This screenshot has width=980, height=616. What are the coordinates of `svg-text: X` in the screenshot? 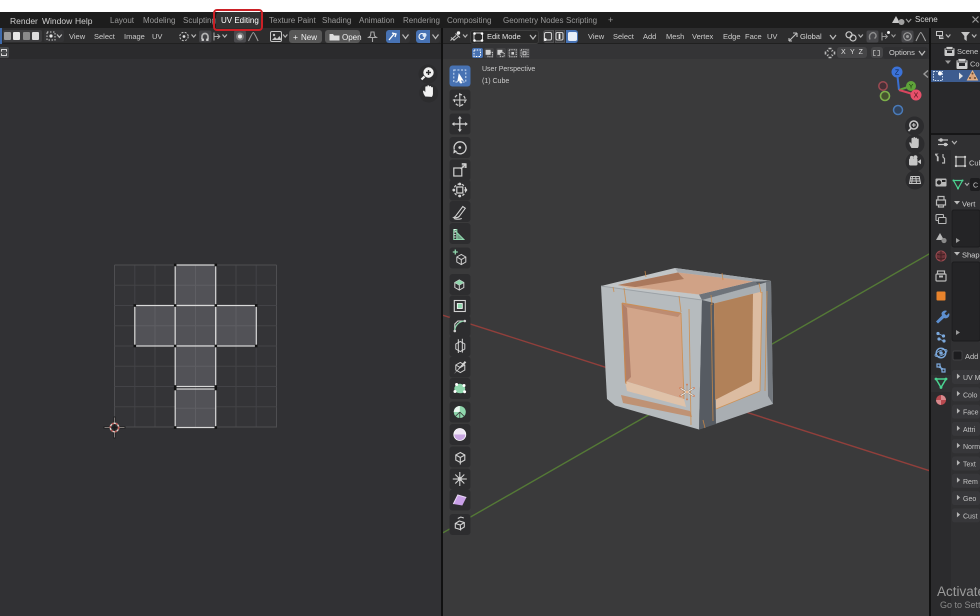 It's located at (916, 96).